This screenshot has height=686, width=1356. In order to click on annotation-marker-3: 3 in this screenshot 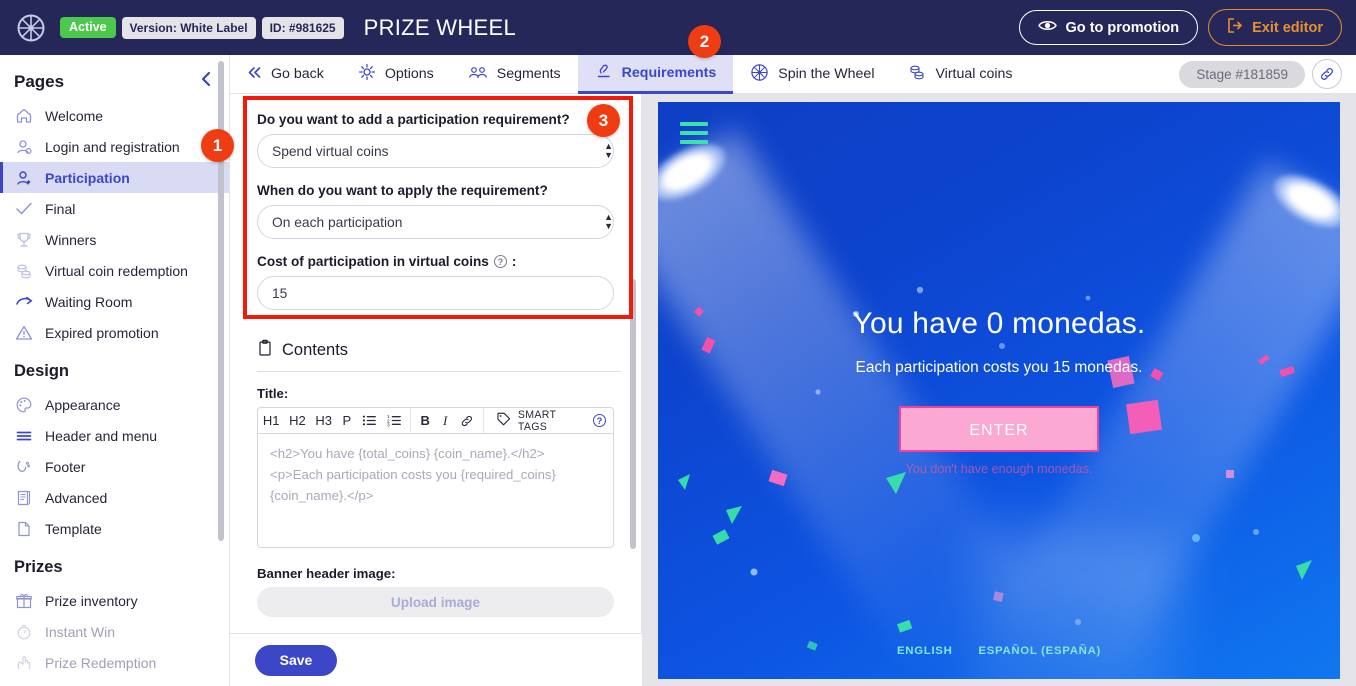, I will do `click(603, 120)`.